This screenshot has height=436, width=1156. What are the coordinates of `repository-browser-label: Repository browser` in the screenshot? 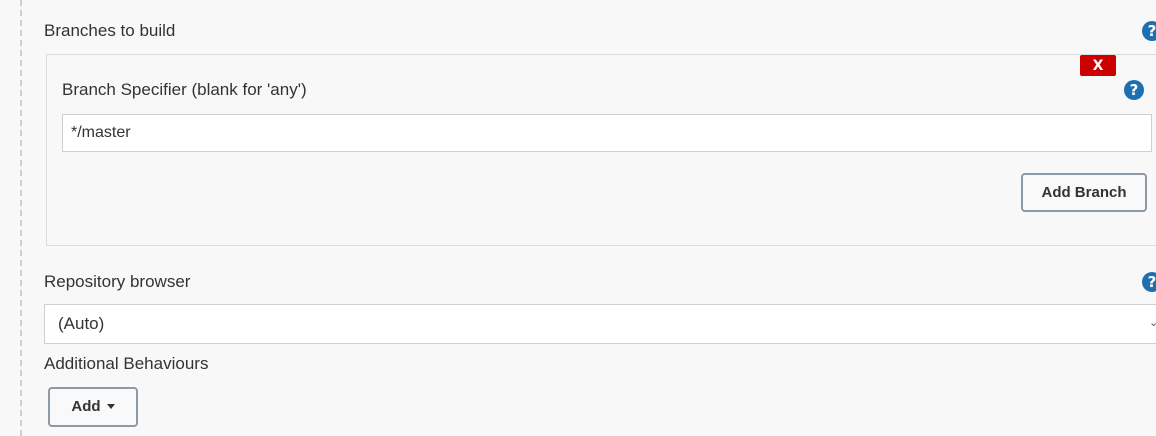 It's located at (117, 281).